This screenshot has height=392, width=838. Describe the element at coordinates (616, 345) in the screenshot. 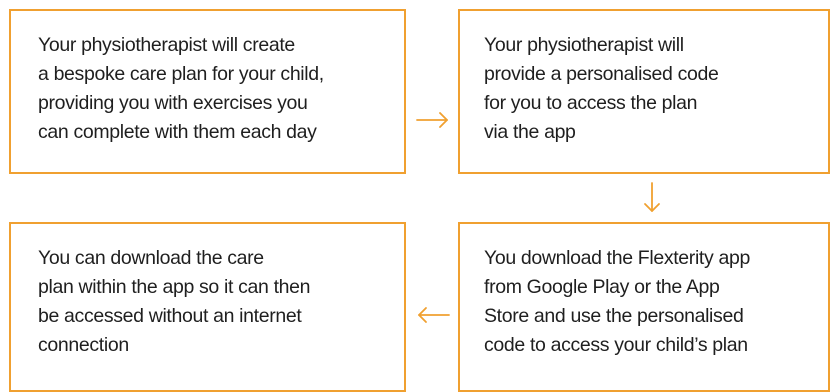

I see `step-3-line-4: code to access your child’s plan` at that location.